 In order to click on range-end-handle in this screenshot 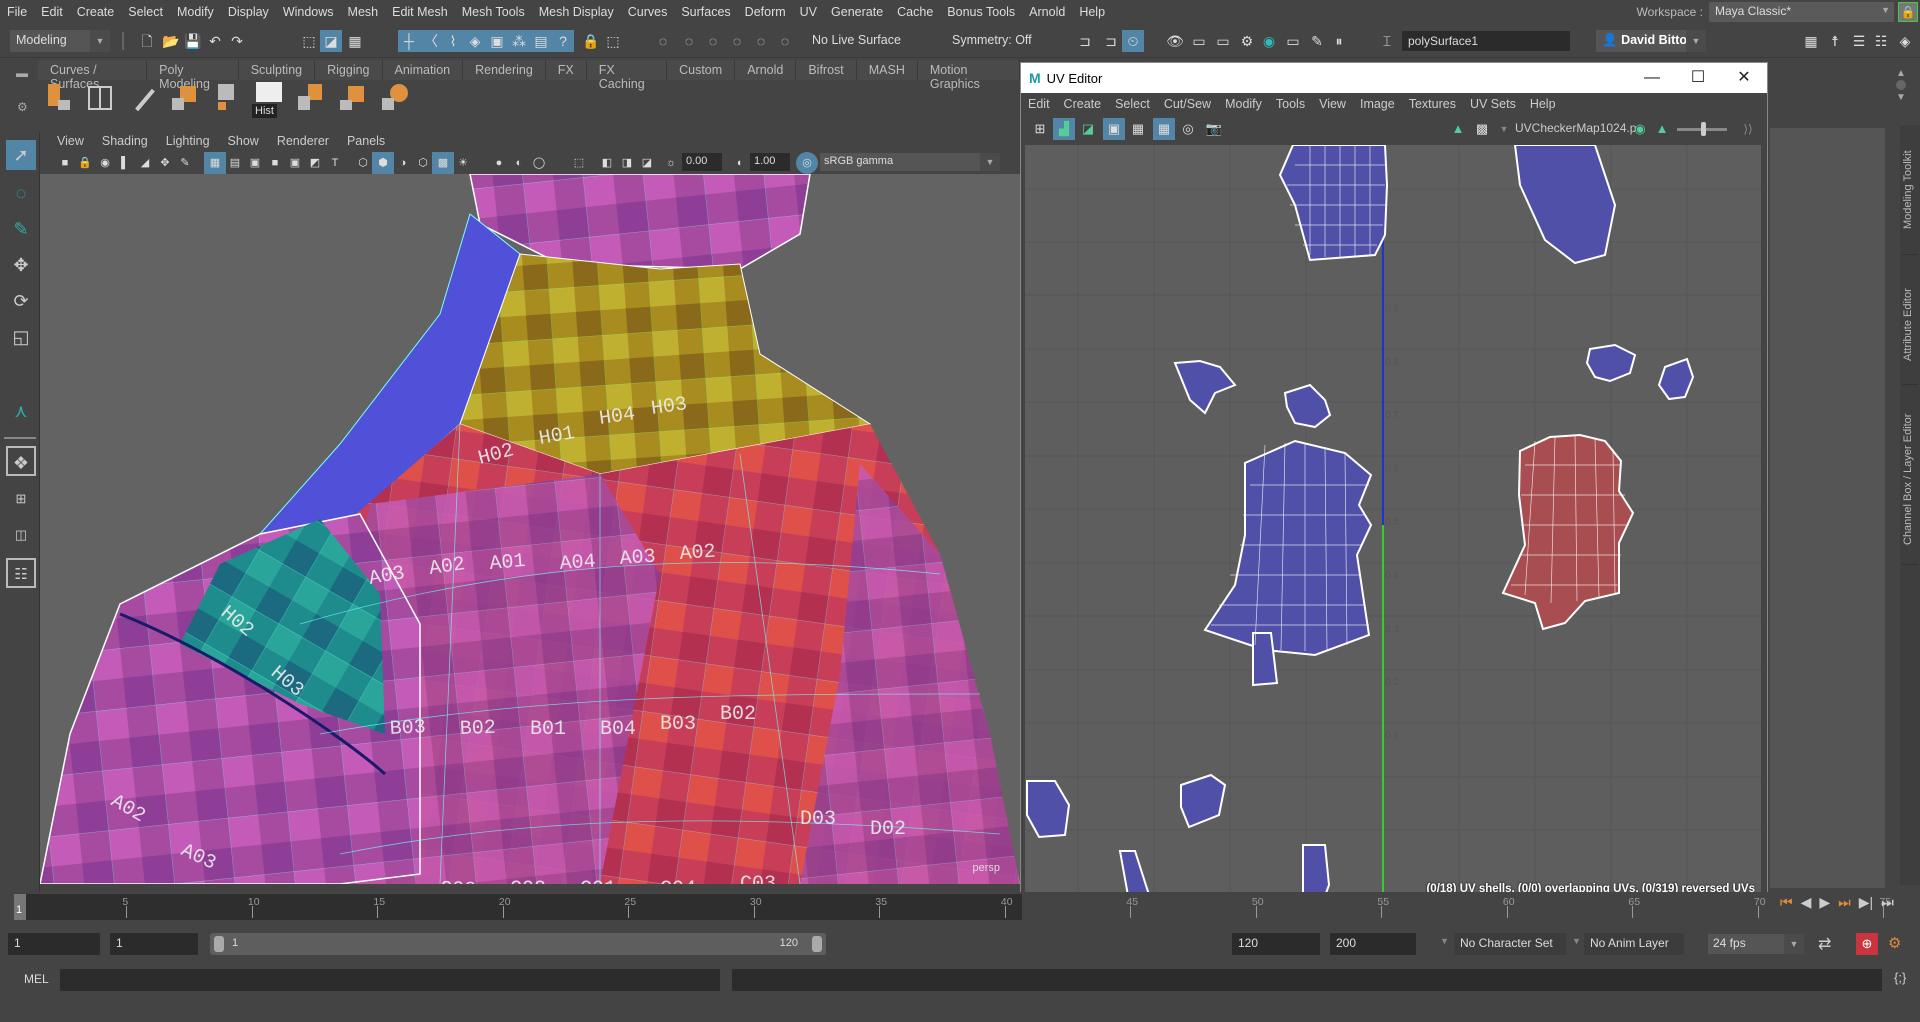, I will do `click(817, 944)`.